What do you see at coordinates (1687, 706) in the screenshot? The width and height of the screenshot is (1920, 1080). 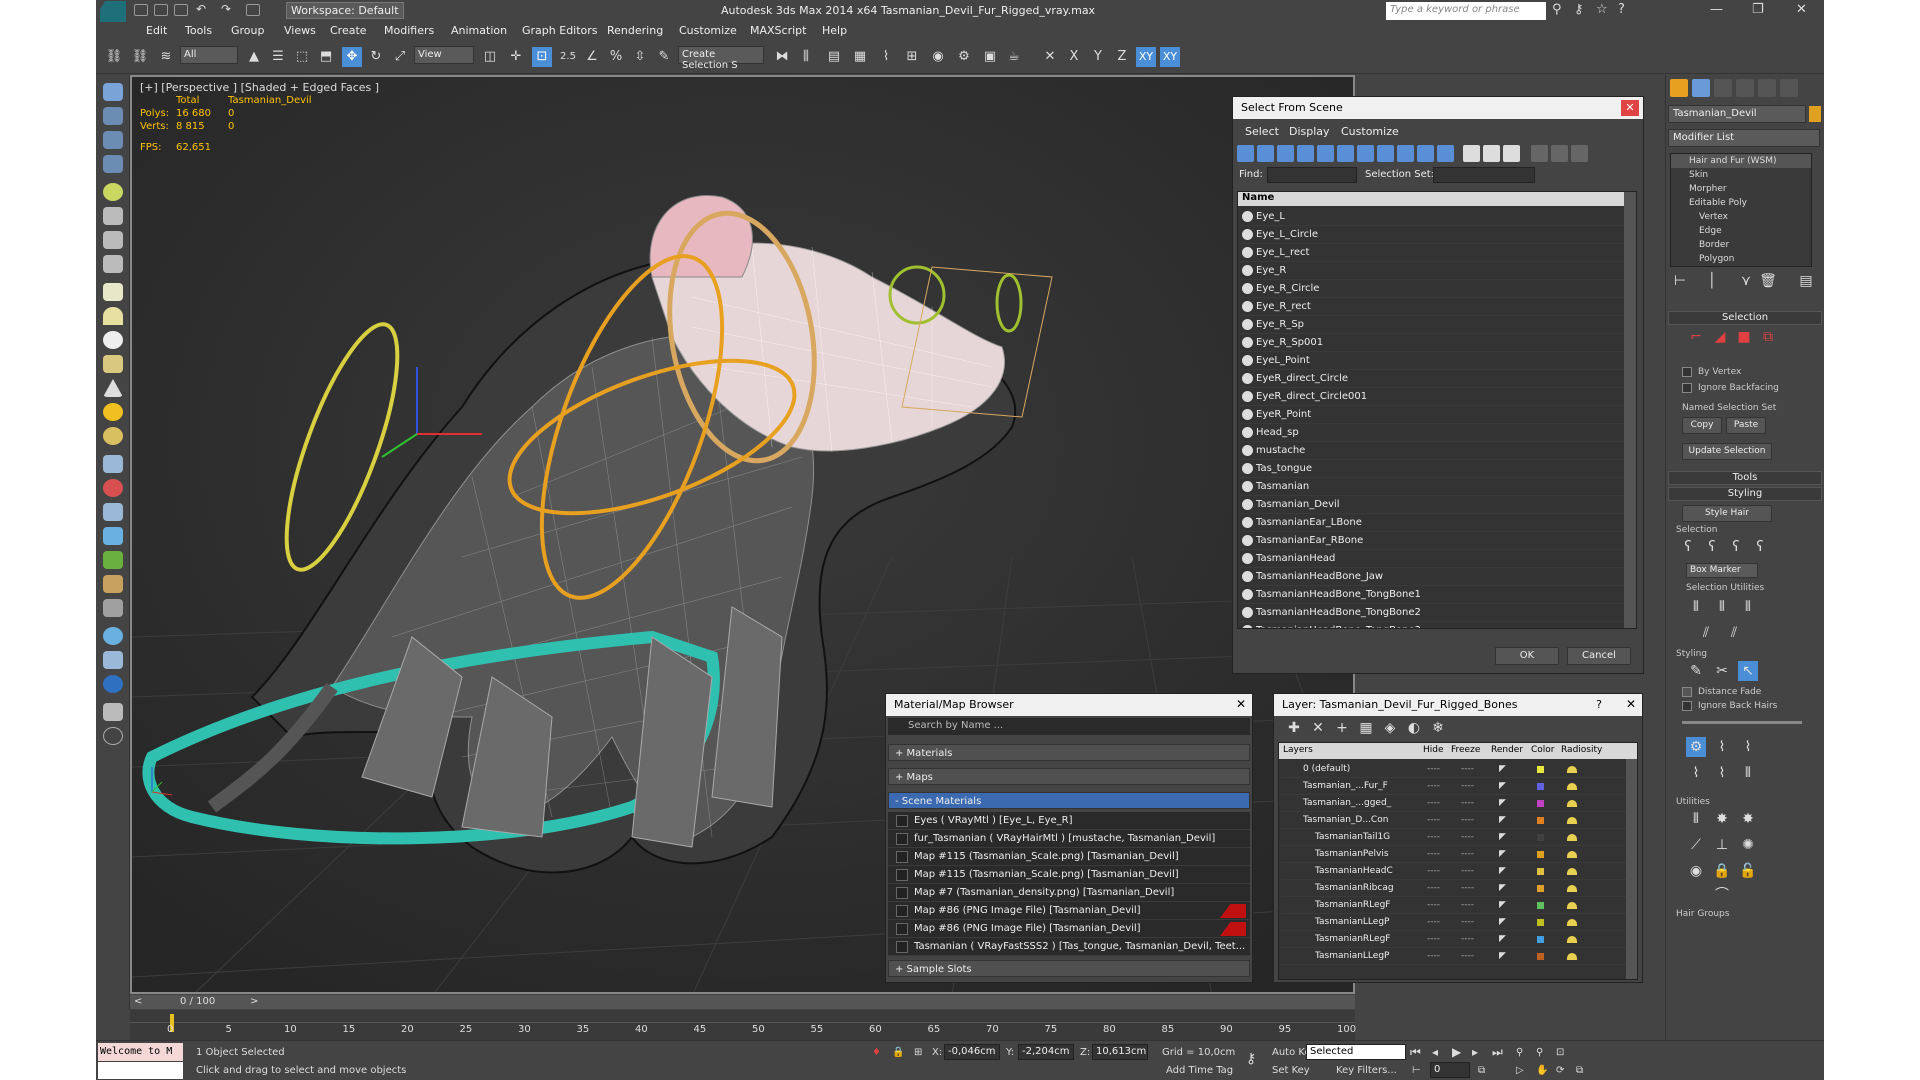 I see `ignore-back-hairs-checkbox` at bounding box center [1687, 706].